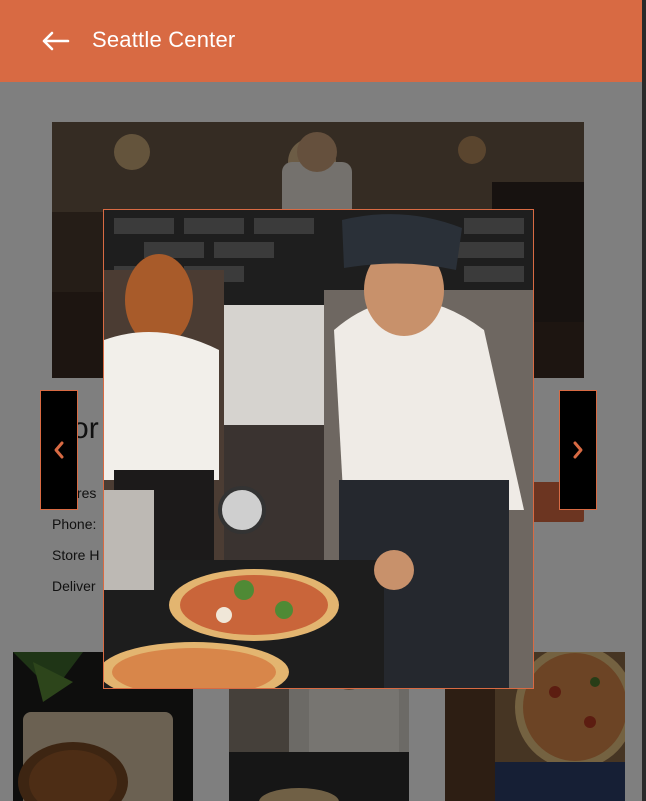 Image resolution: width=646 pixels, height=801 pixels. I want to click on app-bar: Seattle Center, so click(321, 41).